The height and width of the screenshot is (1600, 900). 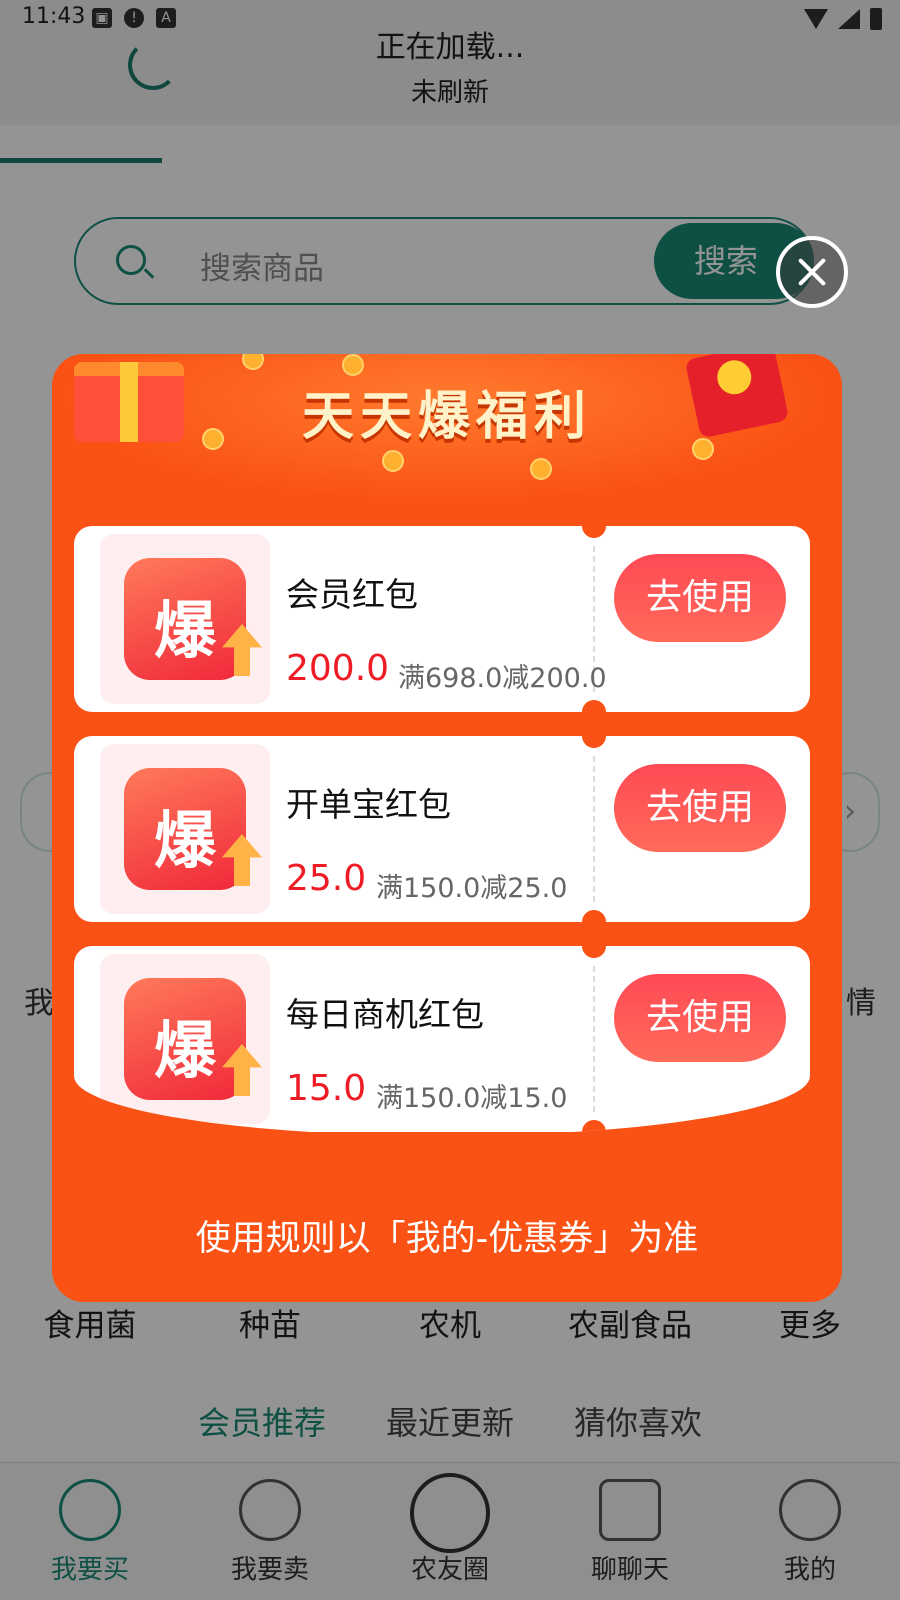 What do you see at coordinates (385, 1014) in the screenshot?
I see `coupon-name: 每日商机红包` at bounding box center [385, 1014].